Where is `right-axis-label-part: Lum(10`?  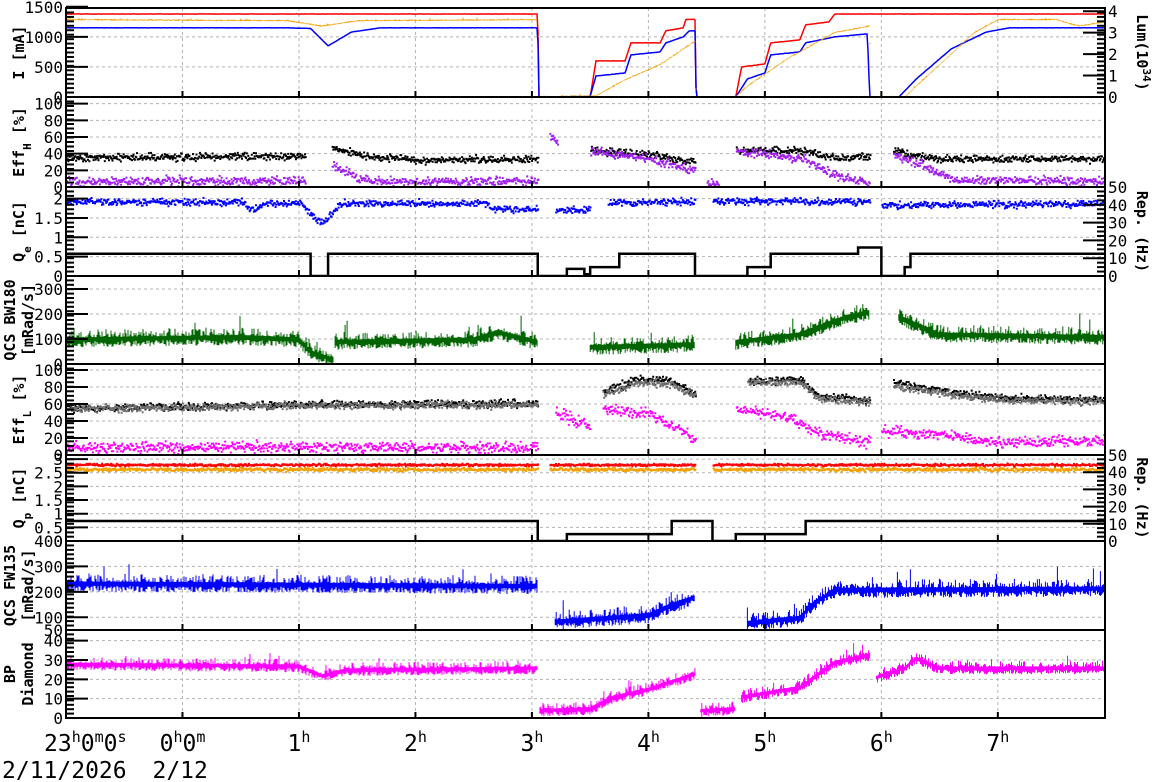
right-axis-label-part: Lum(10 is located at coordinates (1142, 41).